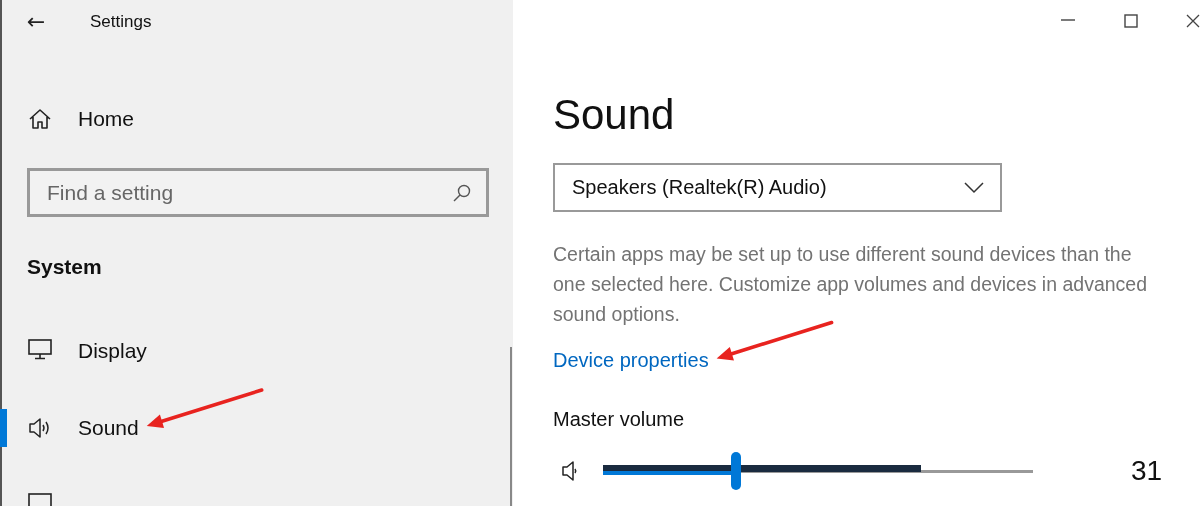 The image size is (1200, 506). Describe the element at coordinates (614, 115) in the screenshot. I see `page-title: Sound` at that location.